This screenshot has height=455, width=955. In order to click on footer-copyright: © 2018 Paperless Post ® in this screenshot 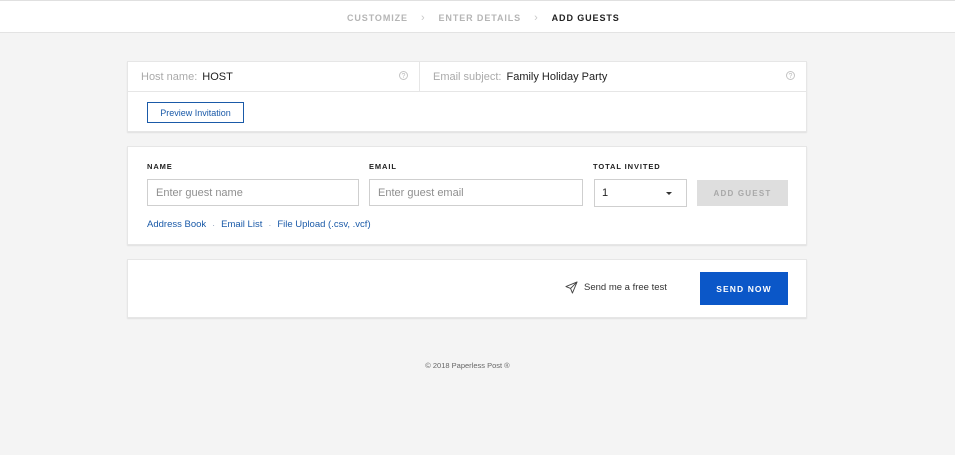, I will do `click(467, 365)`.